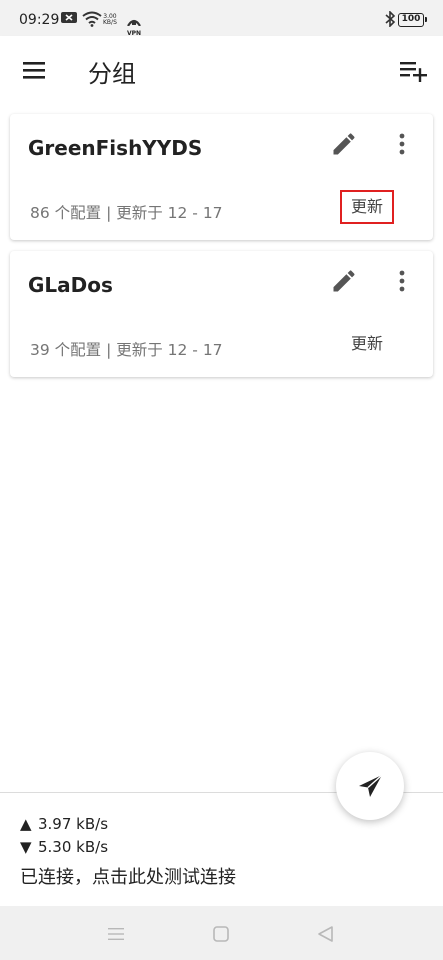 This screenshot has width=443, height=960. I want to click on home-square-icon, so click(221, 934).